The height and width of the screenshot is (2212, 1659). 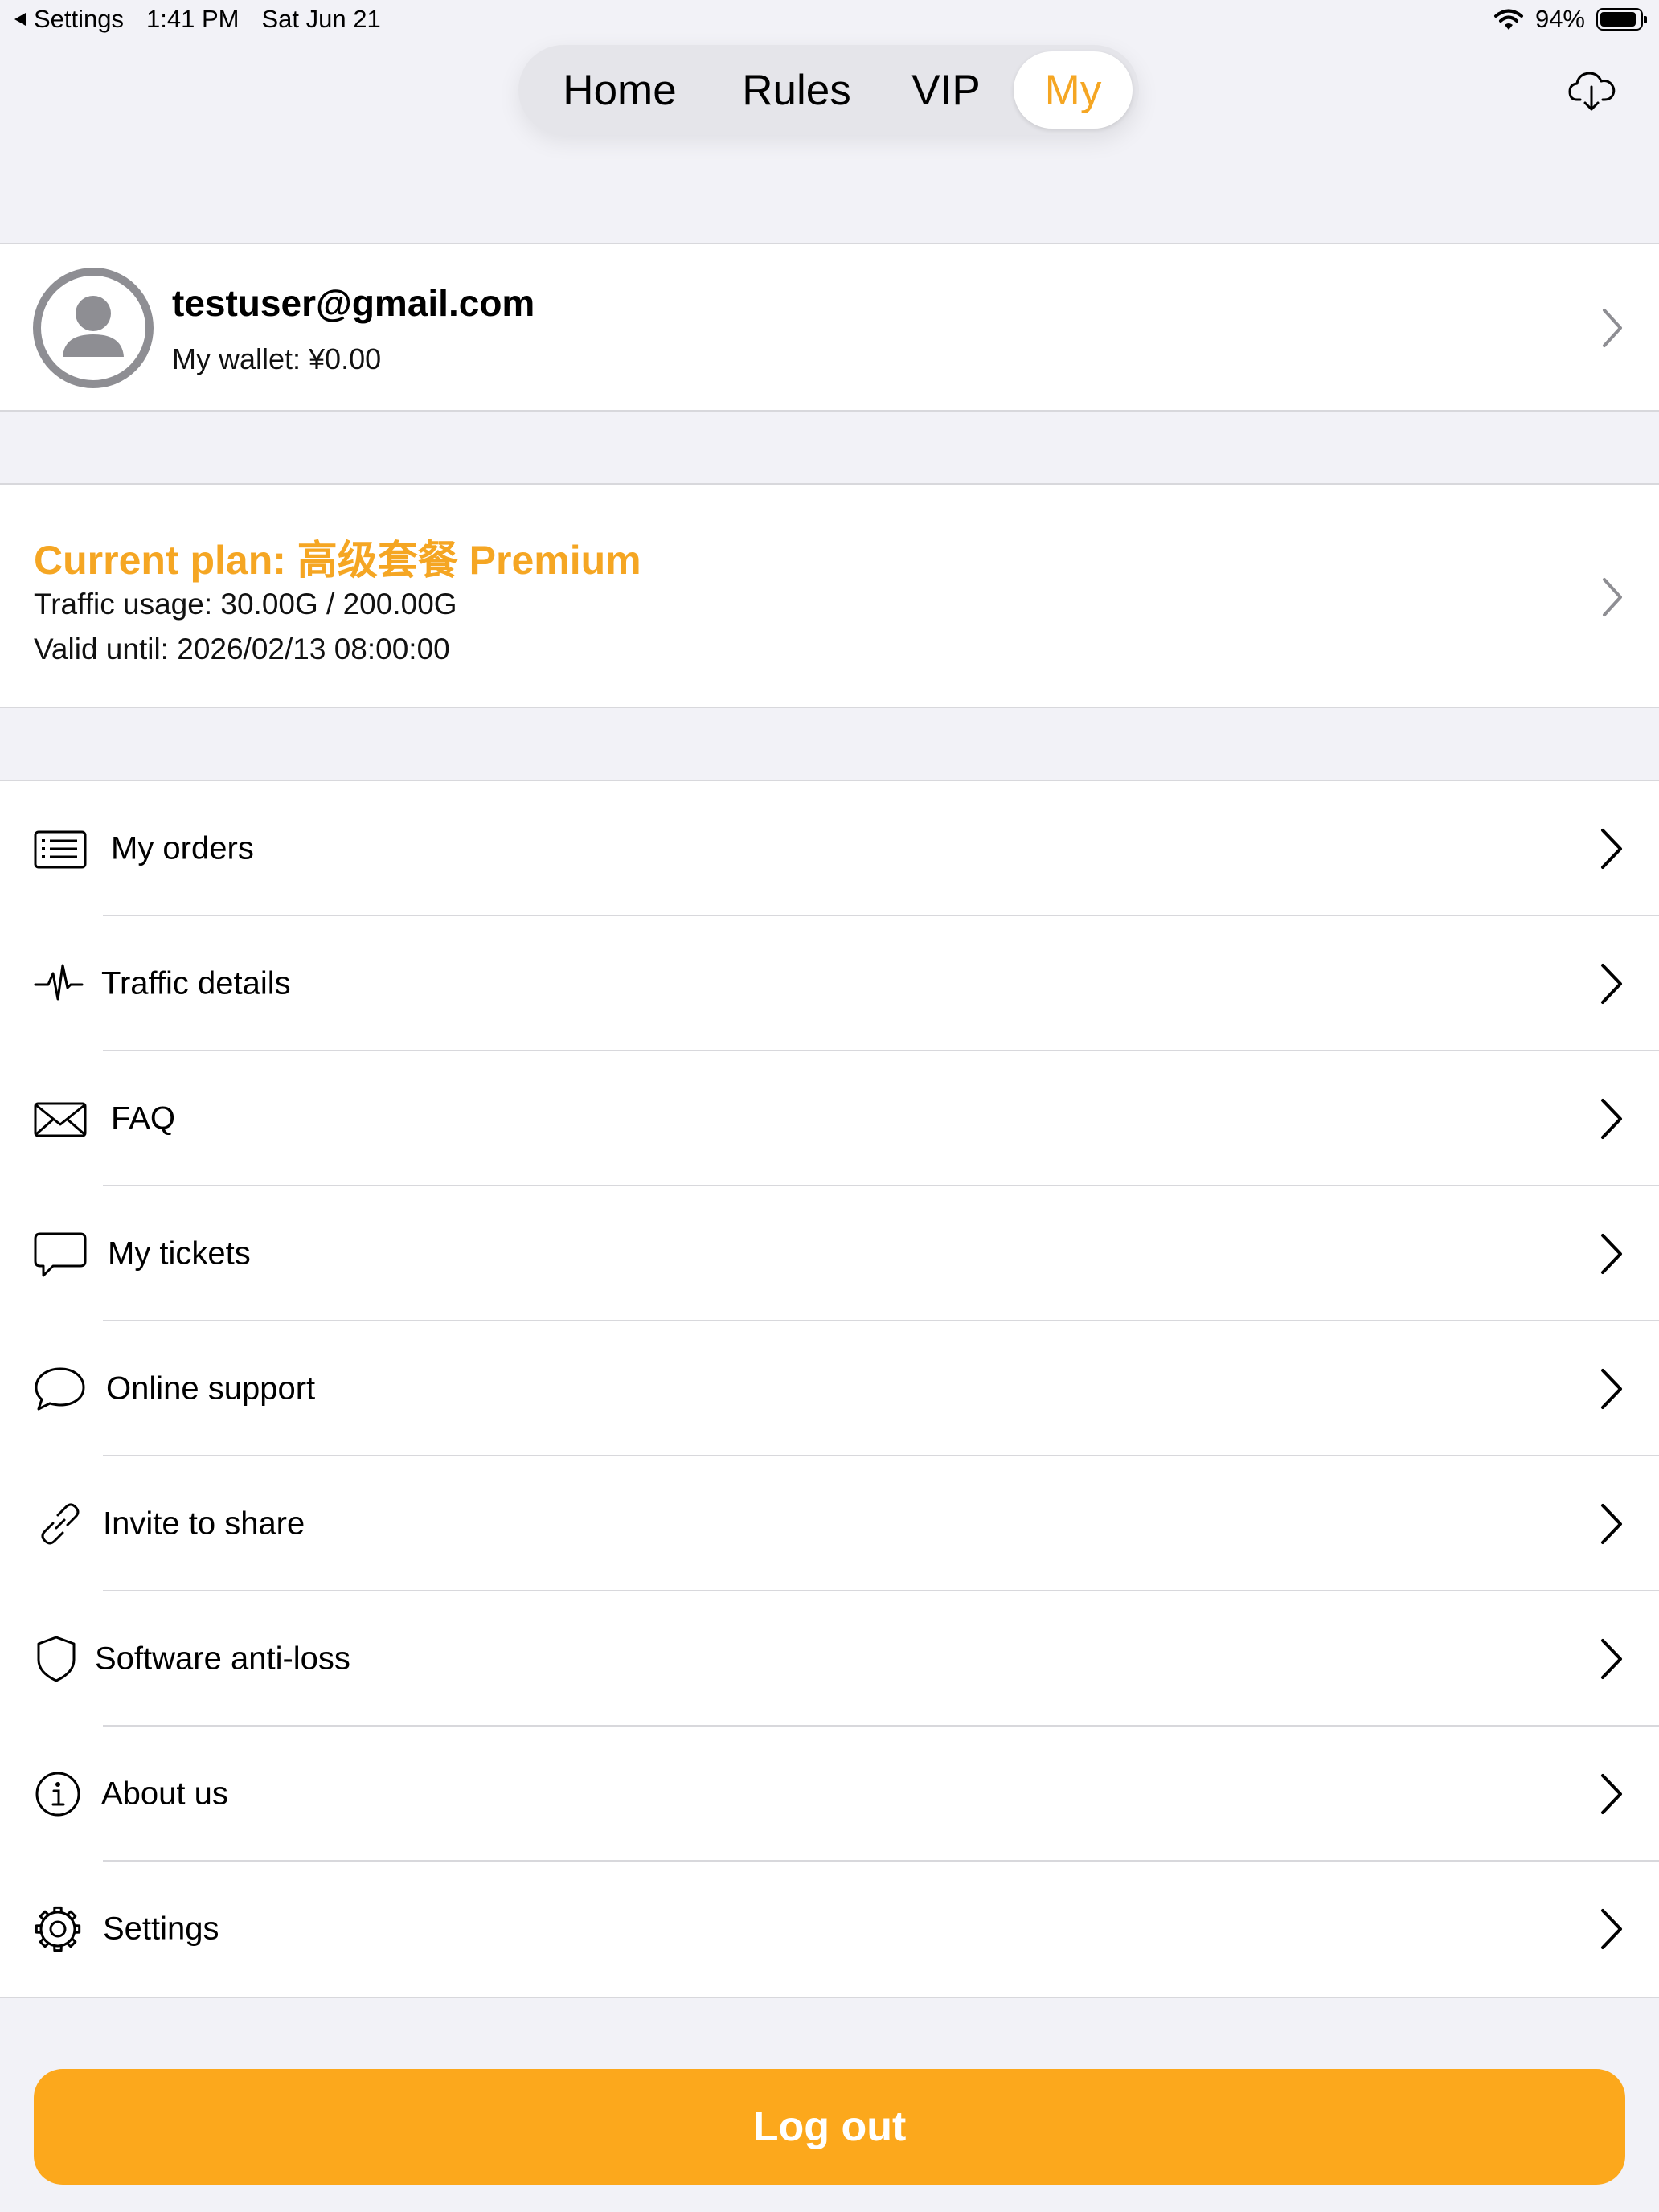 What do you see at coordinates (797, 90) in the screenshot?
I see `tab-rules: Rules` at bounding box center [797, 90].